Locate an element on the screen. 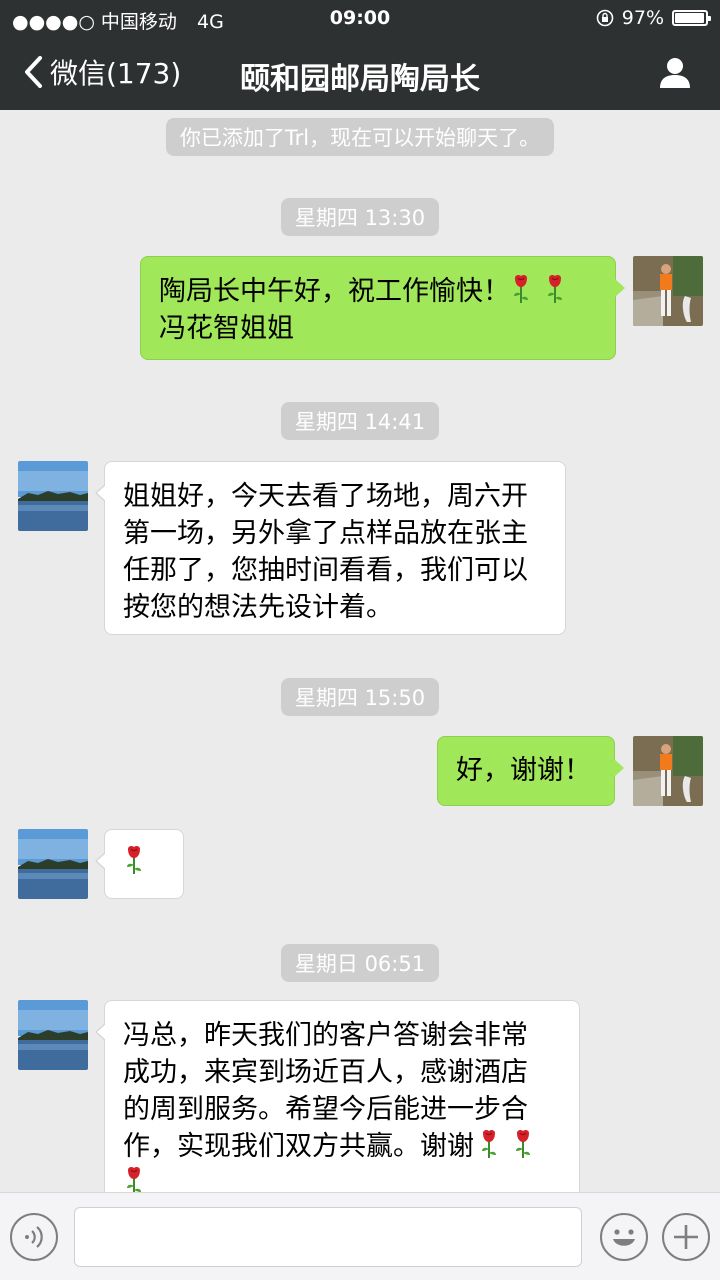 This screenshot has width=720, height=1280. person-icon is located at coordinates (675, 73).